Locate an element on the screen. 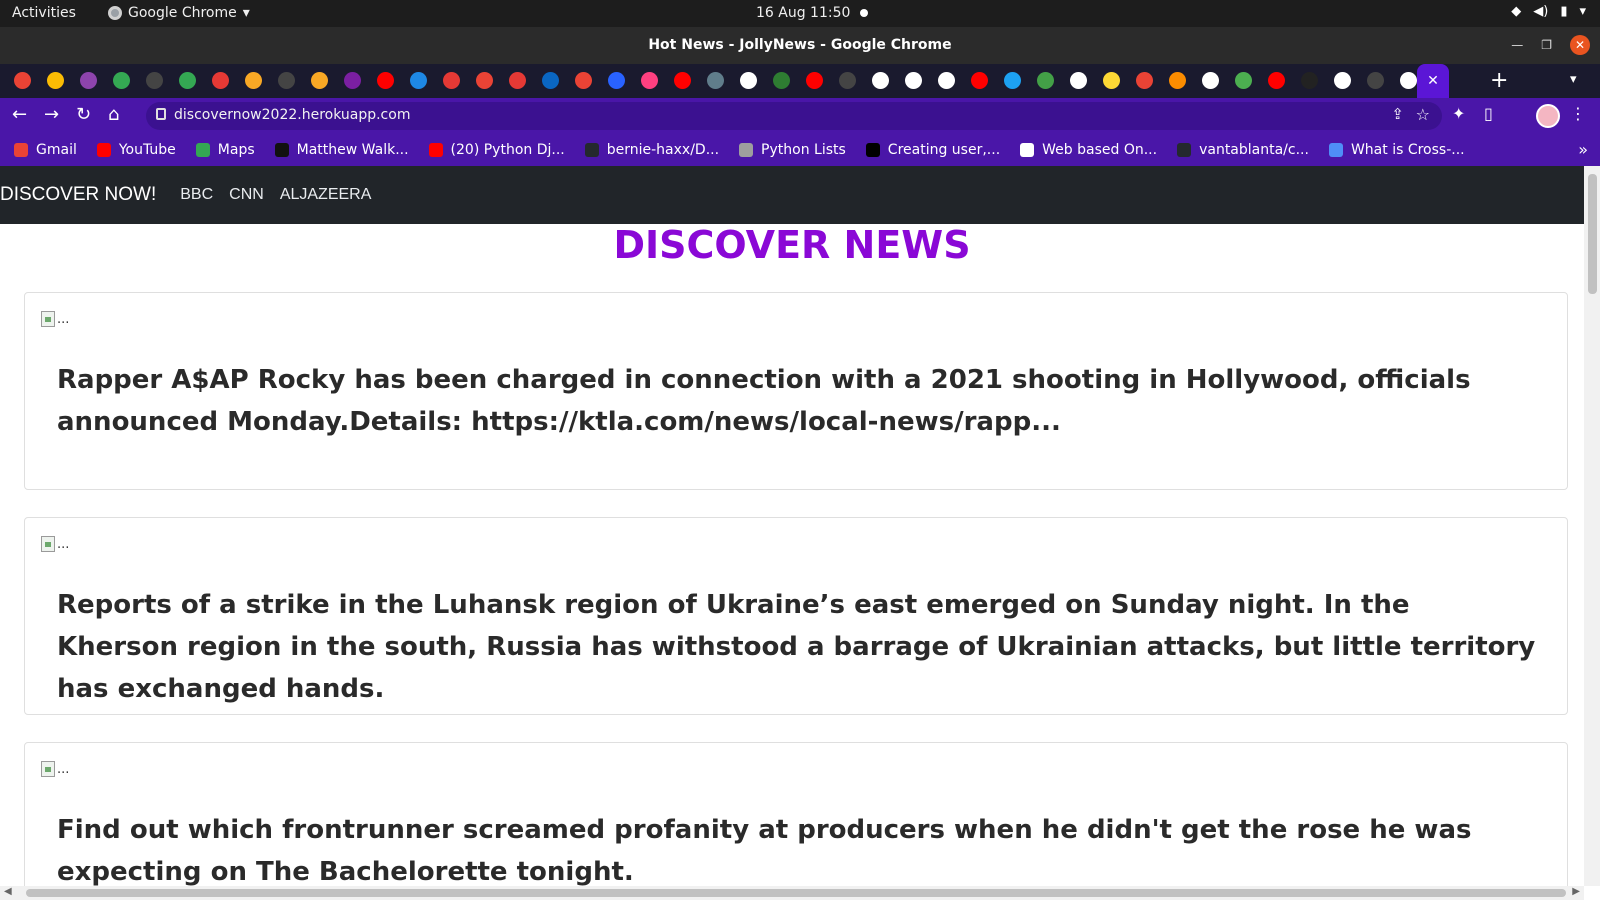 The image size is (1600, 900). horizontal-scrollbar: ◀ ▶ is located at coordinates (792, 893).